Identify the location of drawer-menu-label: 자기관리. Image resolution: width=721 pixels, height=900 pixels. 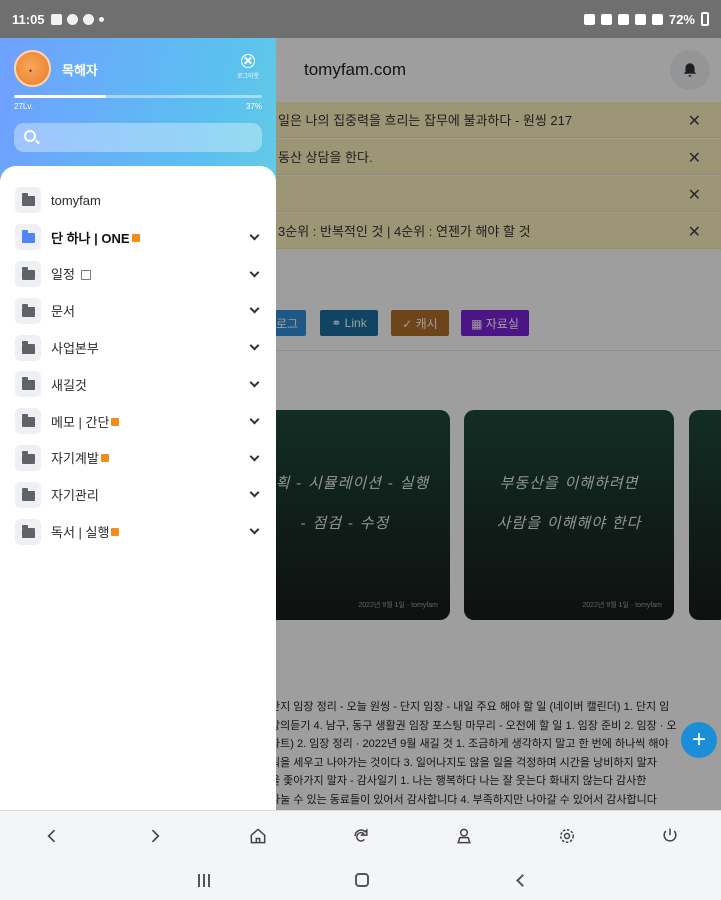
(75, 494).